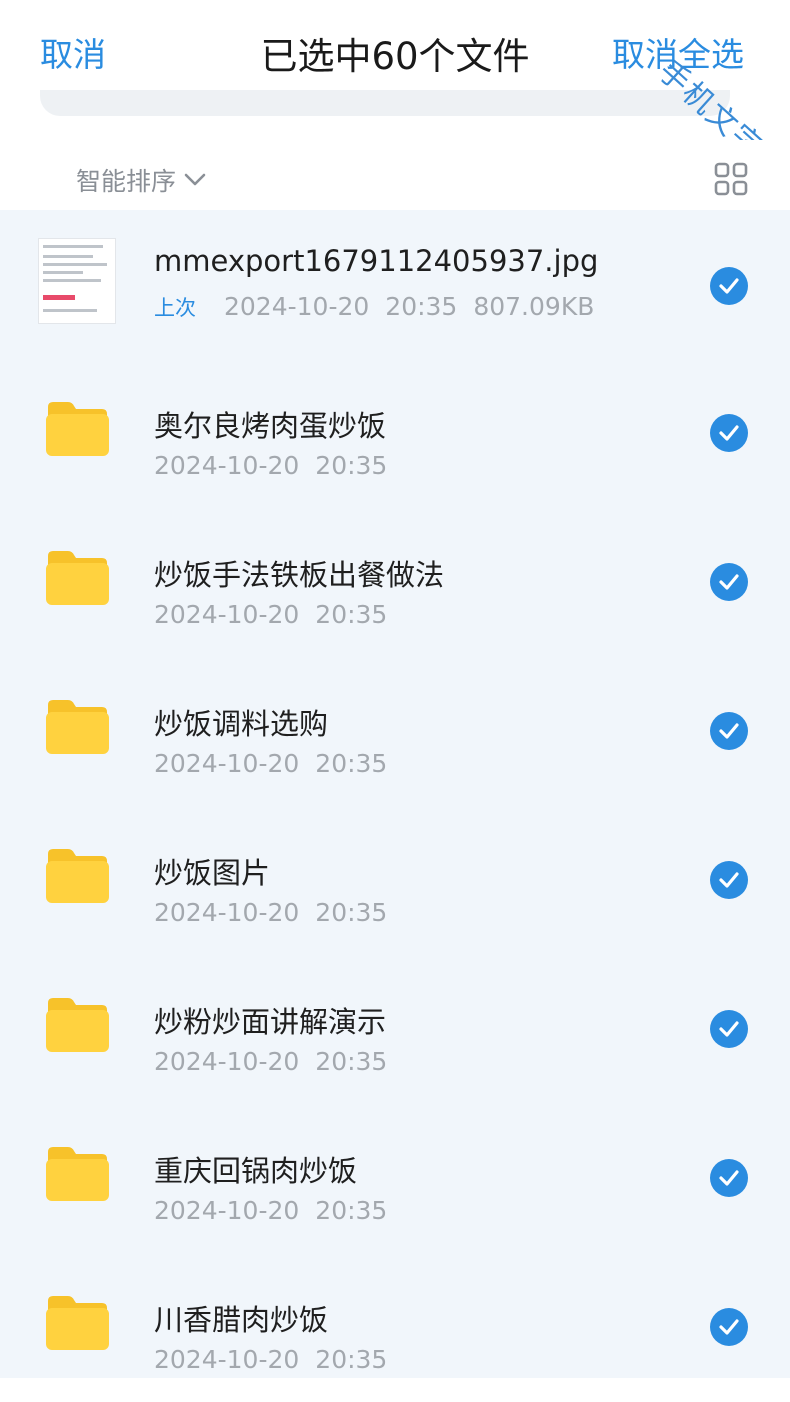 The width and height of the screenshot is (790, 1402). What do you see at coordinates (395, 731) in the screenshot?
I see `file-list-item: 炒饭调料选购 2024-10-20 20:35` at bounding box center [395, 731].